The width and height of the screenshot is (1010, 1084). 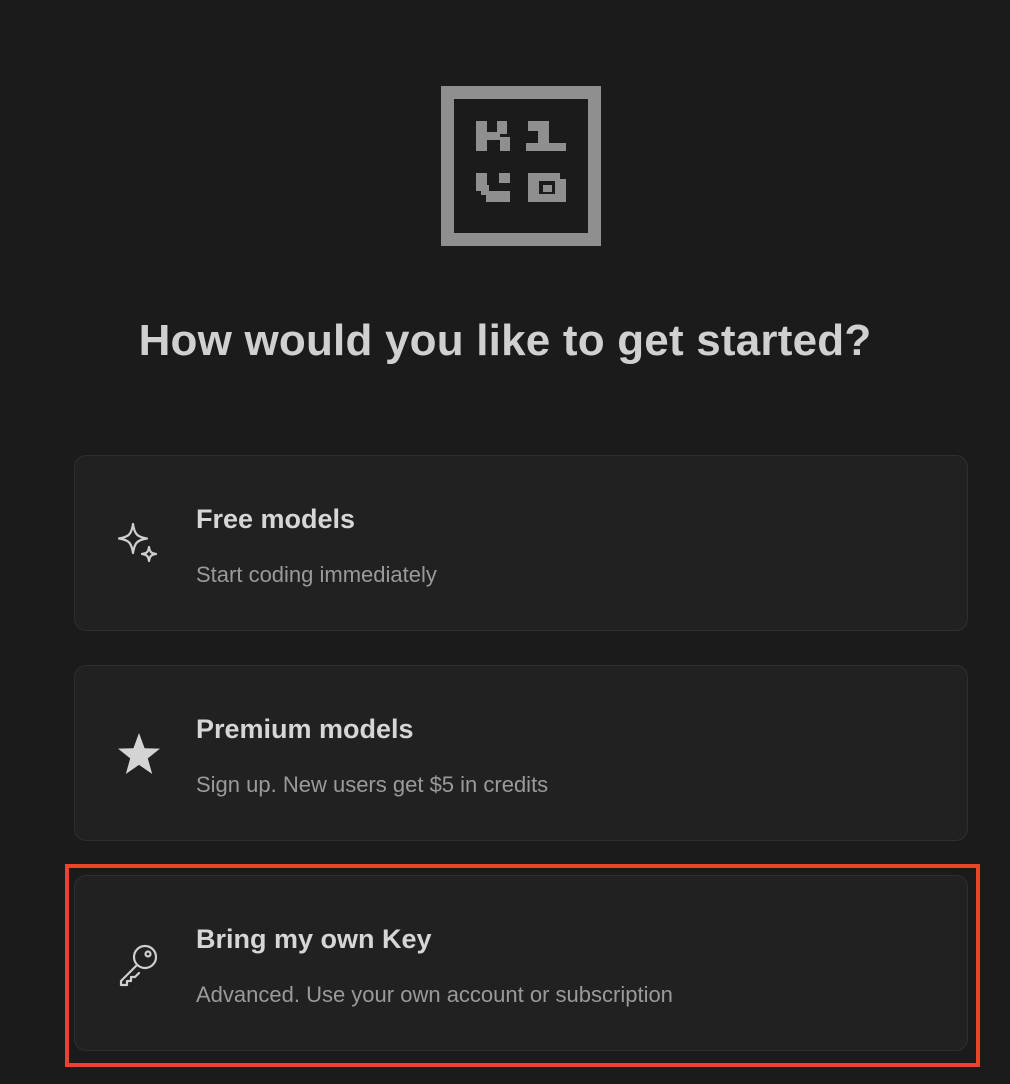 I want to click on sparkles-icon, so click(x=139, y=544).